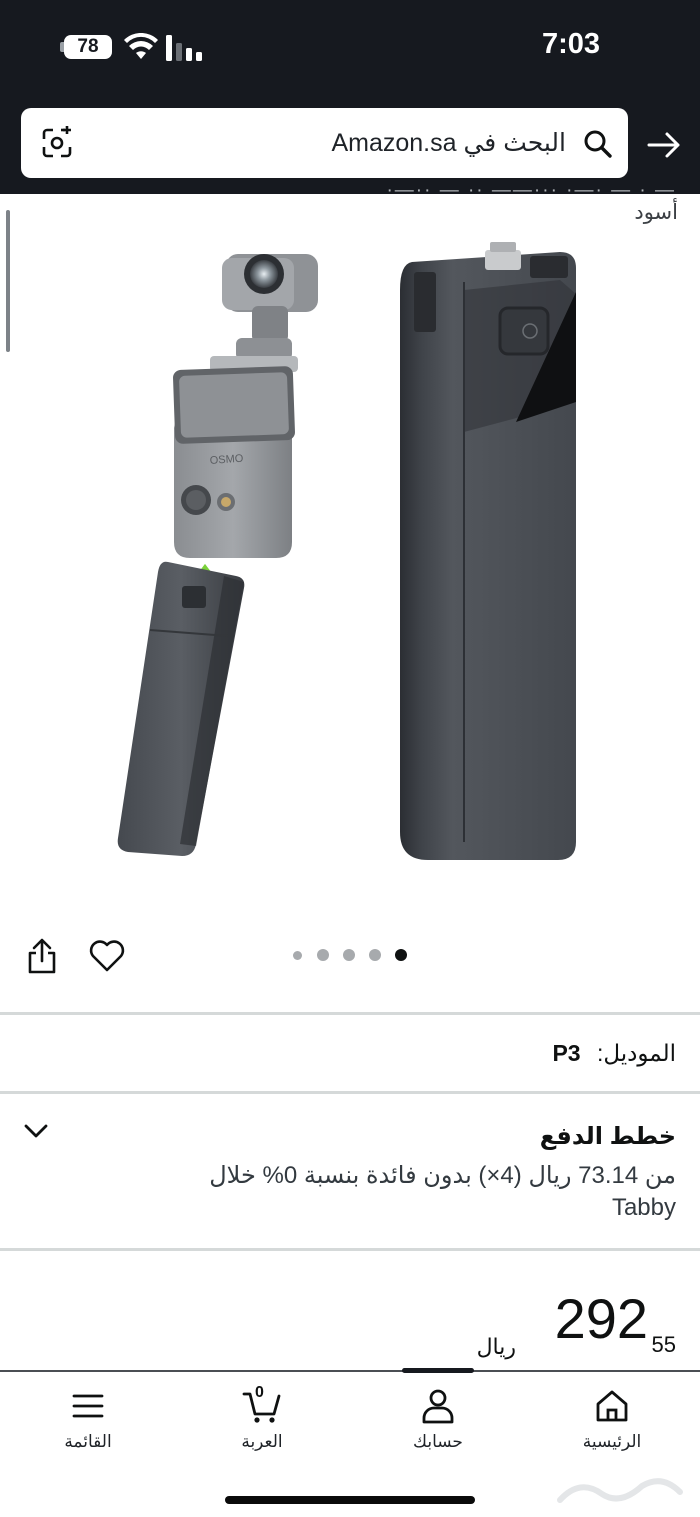 The height and width of the screenshot is (1517, 700). Describe the element at coordinates (608, 1136) in the screenshot. I see `payment-plans-title: خطط الدفع` at that location.